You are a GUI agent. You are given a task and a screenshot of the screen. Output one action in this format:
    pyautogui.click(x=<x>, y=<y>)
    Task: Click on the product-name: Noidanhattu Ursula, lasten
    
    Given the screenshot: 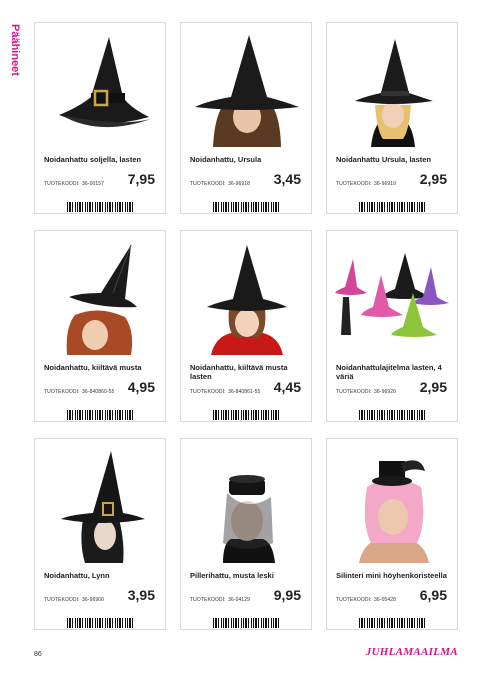 What is the action you would take?
    pyautogui.click(x=384, y=159)
    